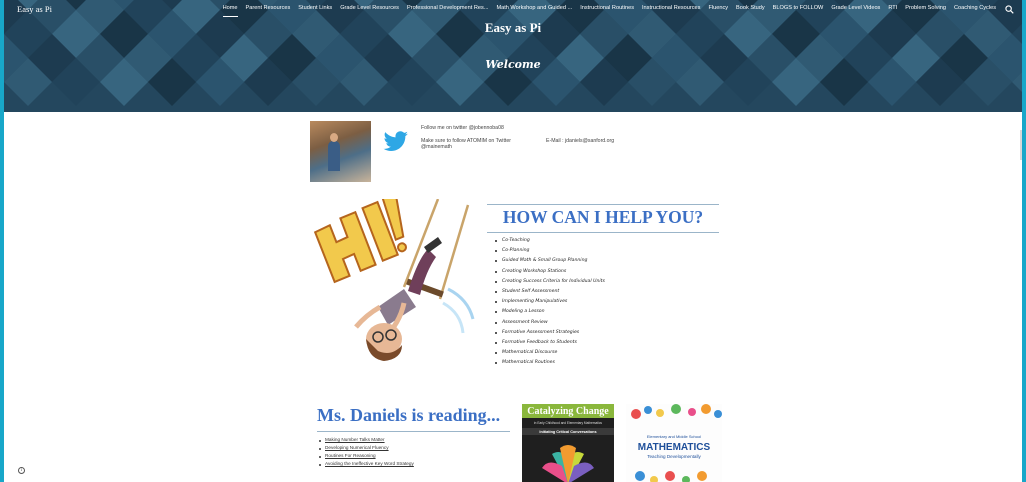  Describe the element at coordinates (718, 9) in the screenshot. I see `nav-item-fluency: Fluency` at that location.